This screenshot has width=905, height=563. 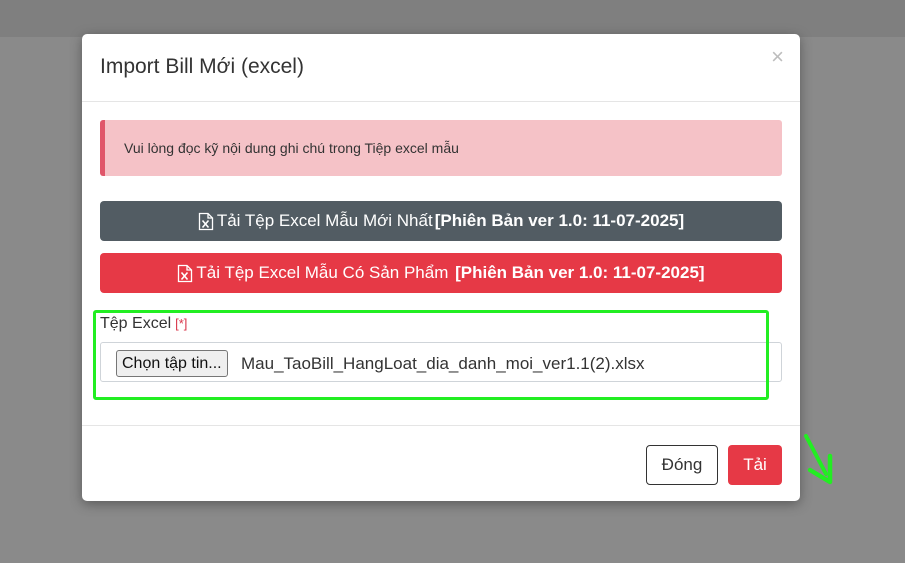 I want to click on modal-header: Import Bill Mới (excel) ×, so click(x=441, y=68).